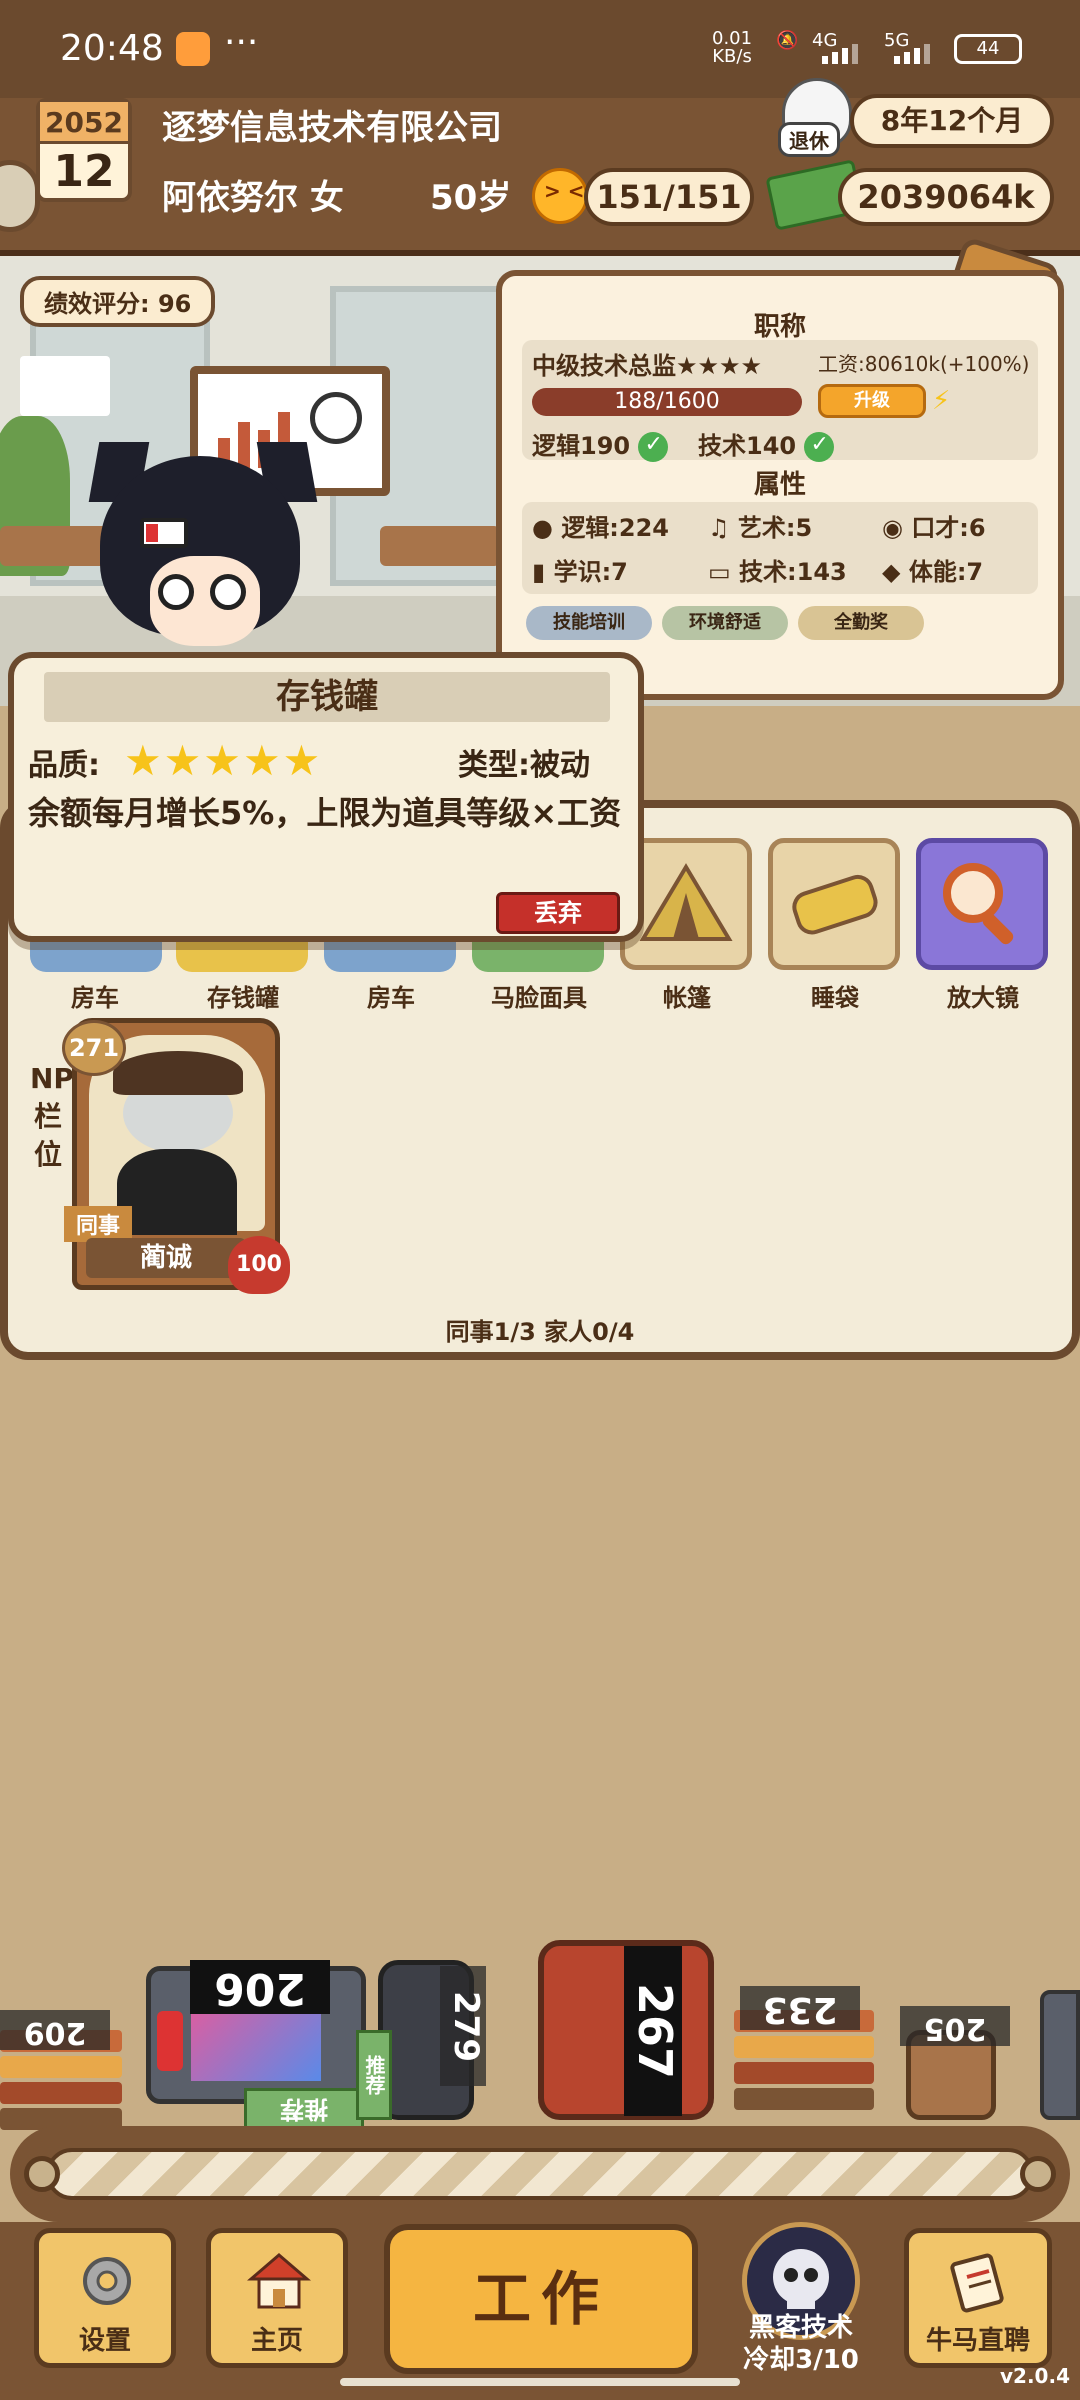 The width and height of the screenshot is (1080, 2400). Describe the element at coordinates (98, 1224) in the screenshot. I see `npc-role-tag: 同事` at that location.